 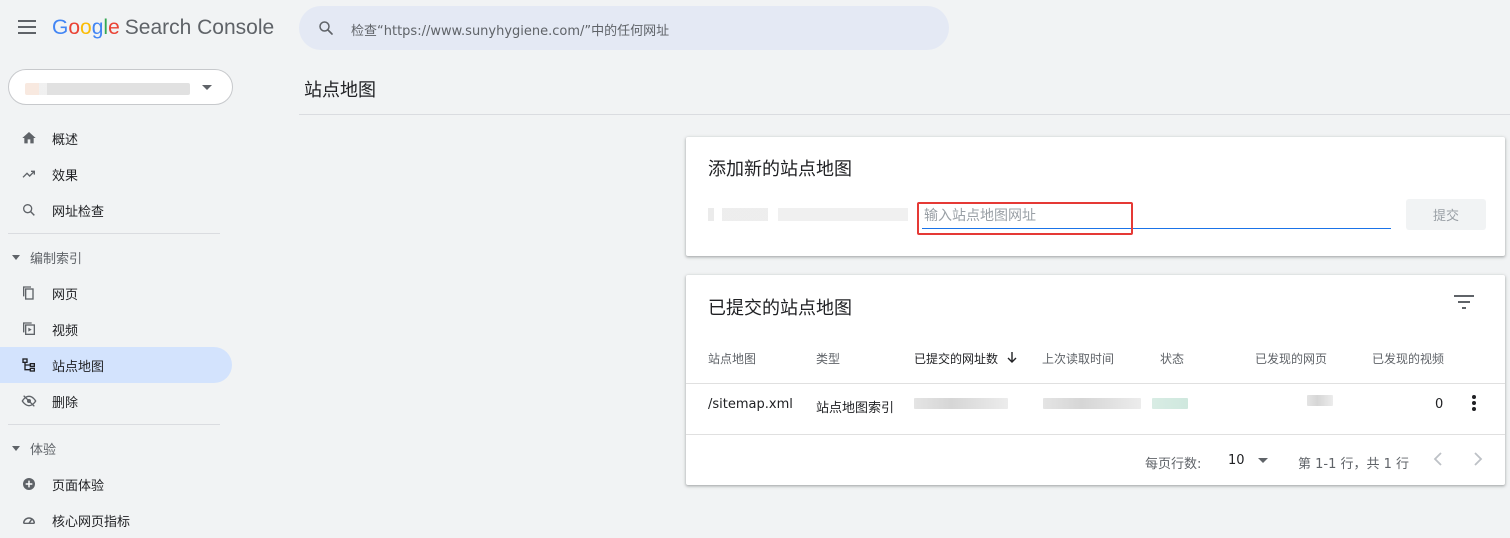 I want to click on chevron-right-icon, so click(x=1478, y=459).